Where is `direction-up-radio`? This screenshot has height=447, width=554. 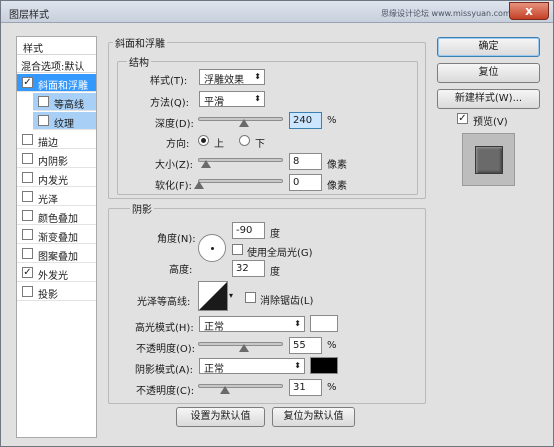
direction-up-radio is located at coordinates (203, 140).